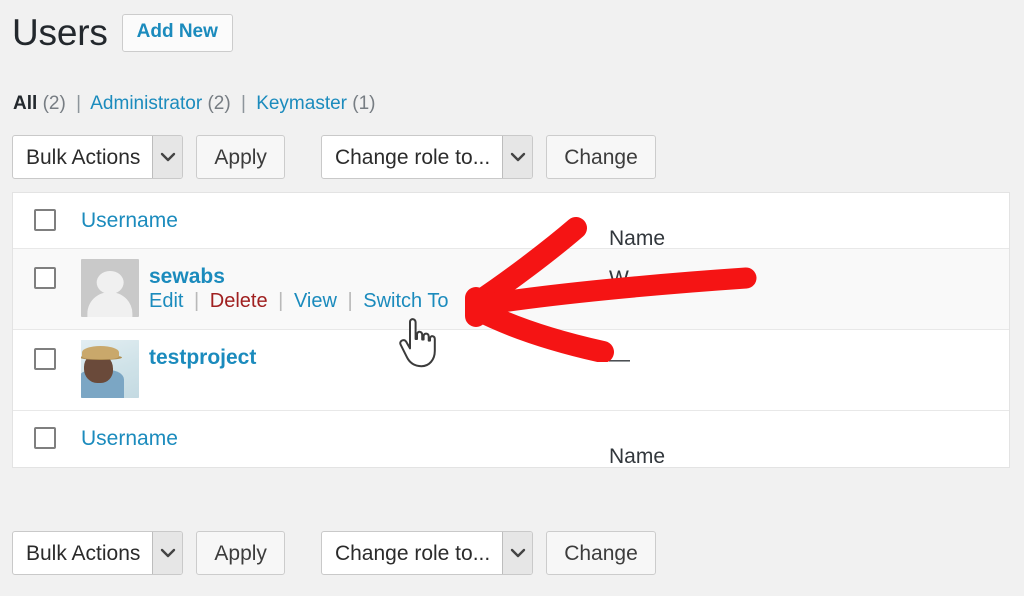 The width and height of the screenshot is (1024, 596). What do you see at coordinates (345, 431) in the screenshot?
I see `column-username-header-bottom: Username` at bounding box center [345, 431].